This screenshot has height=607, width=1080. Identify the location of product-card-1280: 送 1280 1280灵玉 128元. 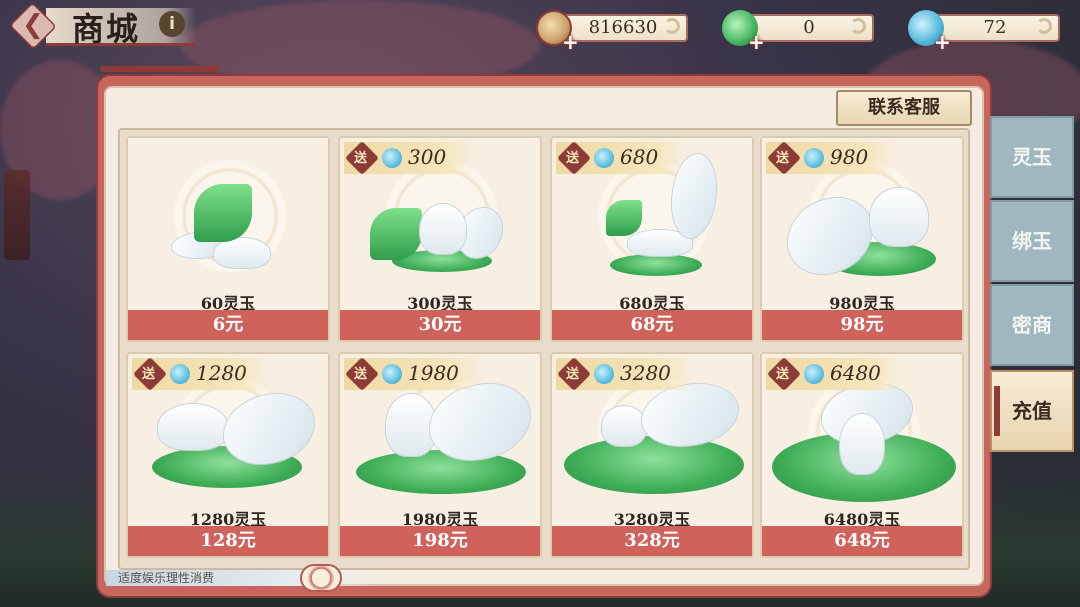
(228, 455).